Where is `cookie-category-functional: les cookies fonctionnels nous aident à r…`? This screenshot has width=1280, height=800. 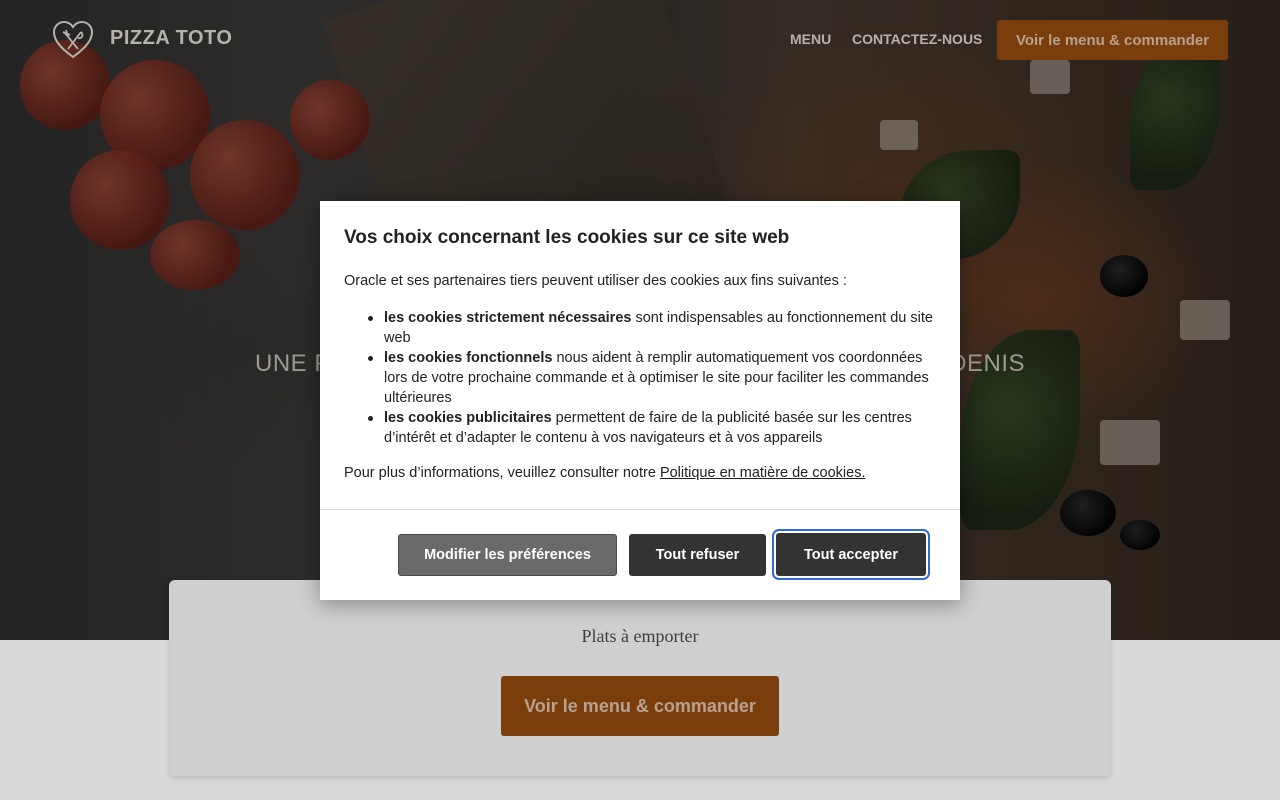
cookie-category-functional: les cookies fonctionnels nous aident à r… is located at coordinates (642, 378).